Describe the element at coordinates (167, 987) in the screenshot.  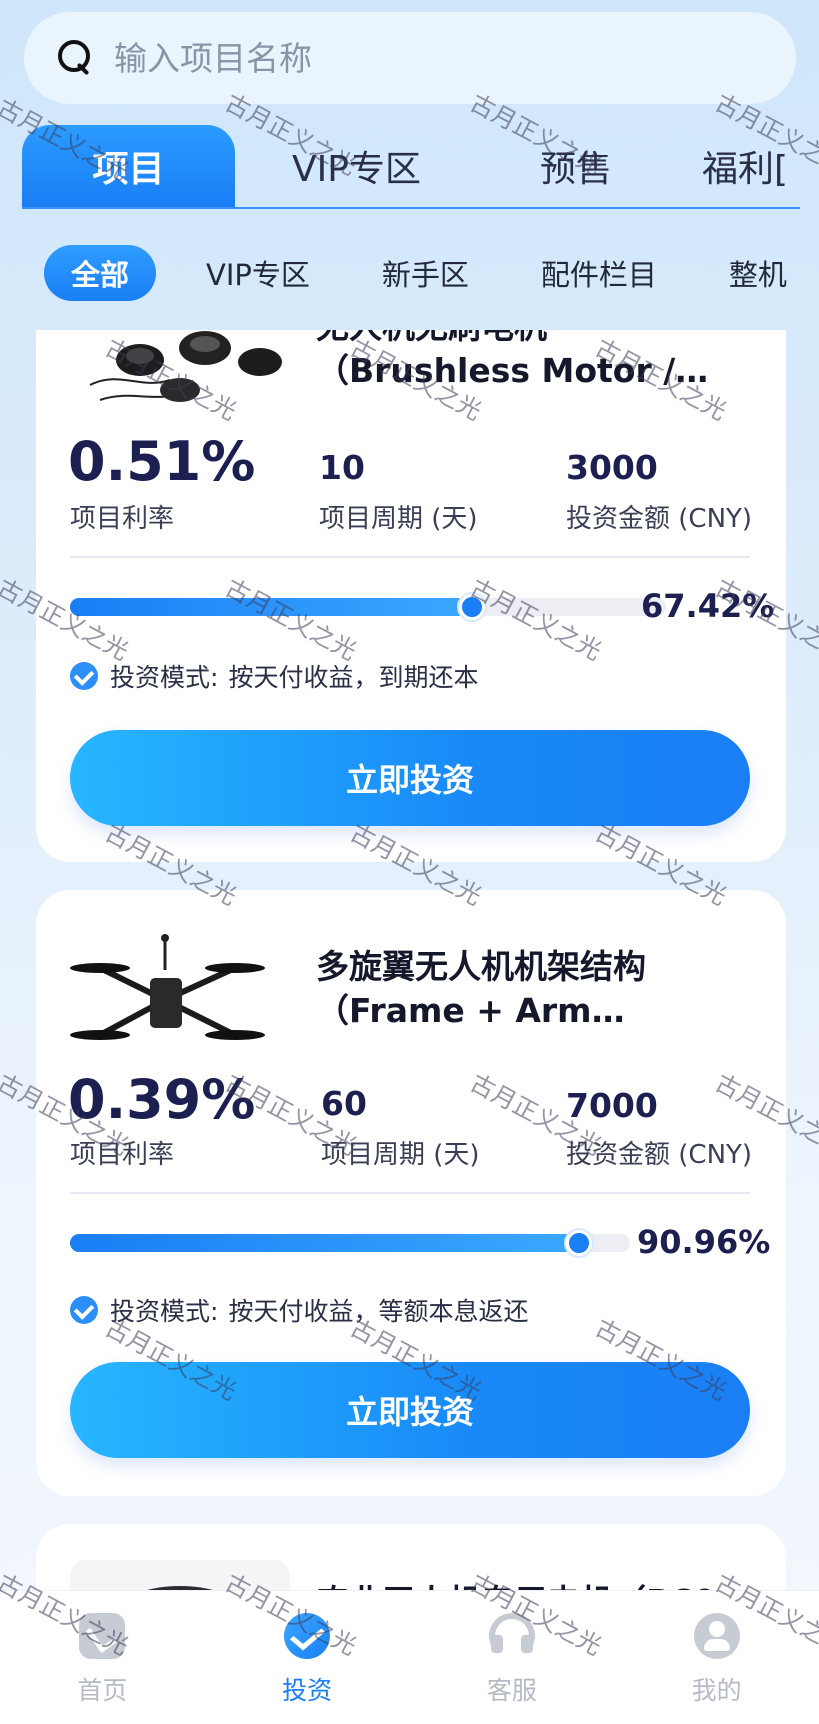
I see `drone-frame-image` at that location.